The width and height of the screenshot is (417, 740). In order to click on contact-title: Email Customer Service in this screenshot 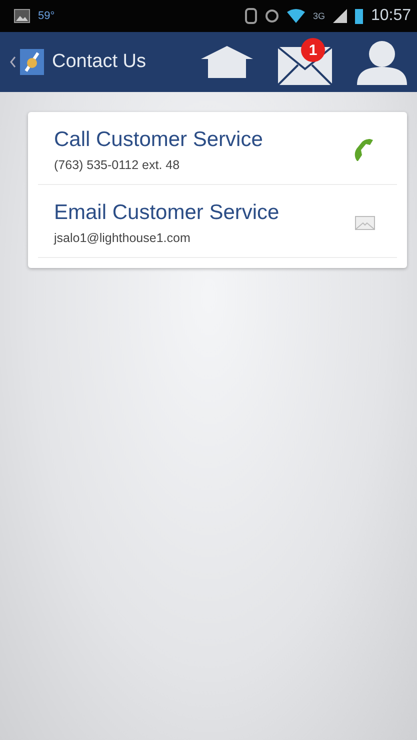, I will do `click(167, 213)`.